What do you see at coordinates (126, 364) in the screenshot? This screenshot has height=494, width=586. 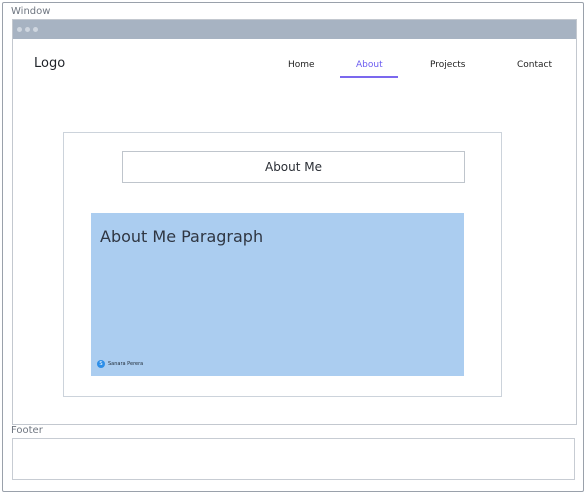 I see `author-name: Sanara Perera` at bounding box center [126, 364].